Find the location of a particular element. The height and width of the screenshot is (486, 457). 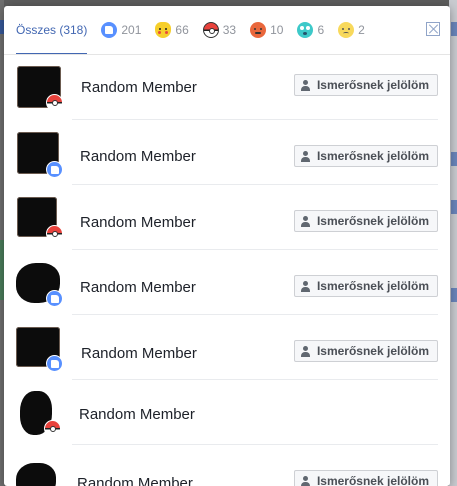

tab-pikachu: 66 is located at coordinates (172, 30).